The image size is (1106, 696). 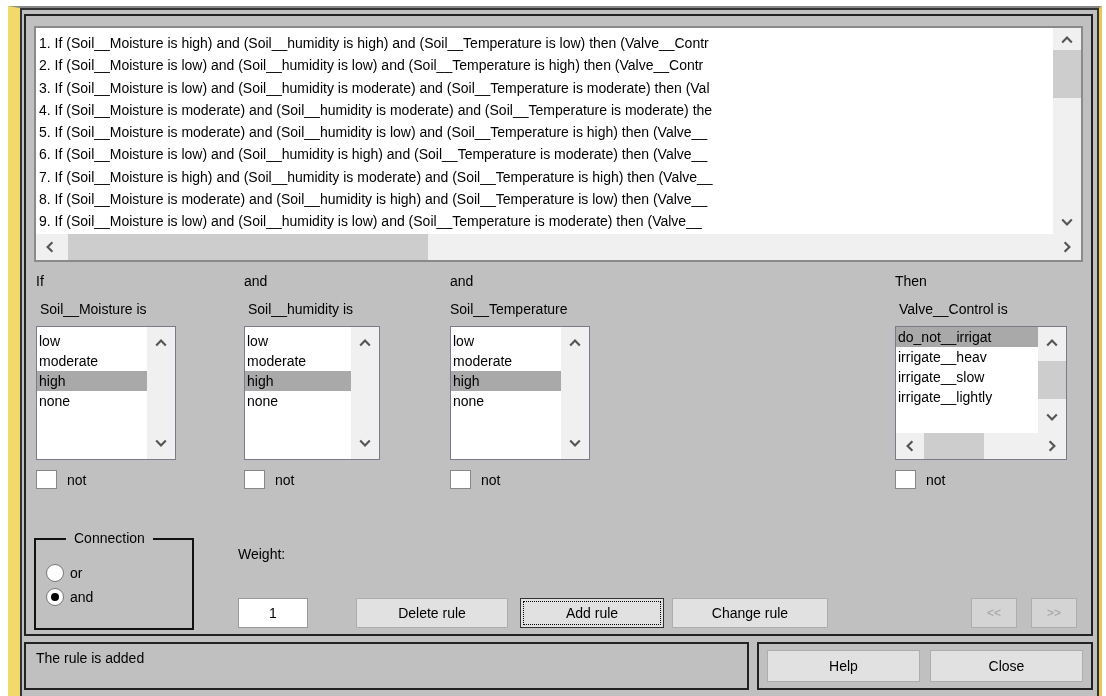 What do you see at coordinates (376, 177) in the screenshot?
I see `rule-item: 7. If (Soil__Moisture is high) and (Soil__humidity is moderate) and (Soil__Temperature is high) then (Valve__` at bounding box center [376, 177].